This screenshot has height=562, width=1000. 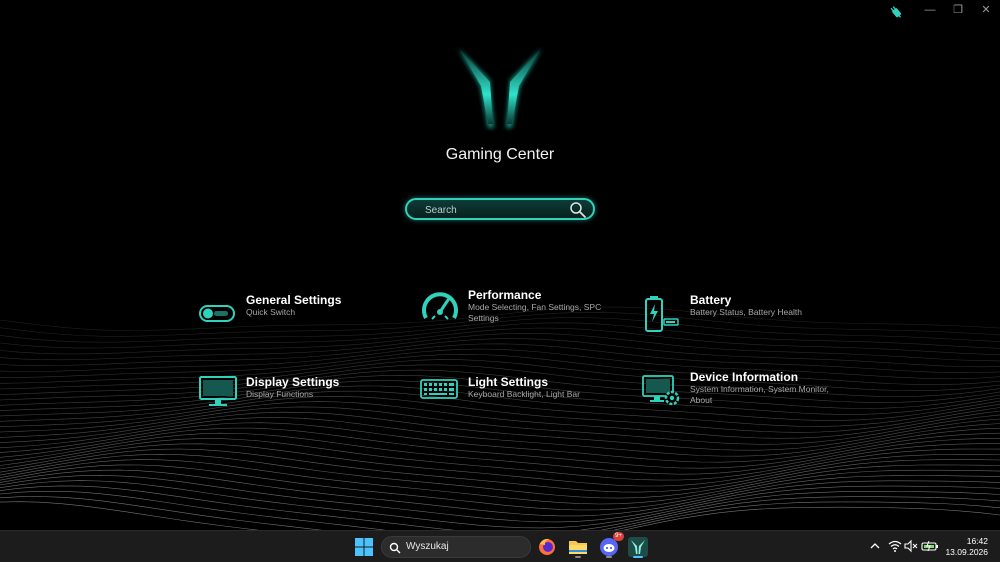 What do you see at coordinates (977, 541) in the screenshot?
I see `clock-time: 16:42` at bounding box center [977, 541].